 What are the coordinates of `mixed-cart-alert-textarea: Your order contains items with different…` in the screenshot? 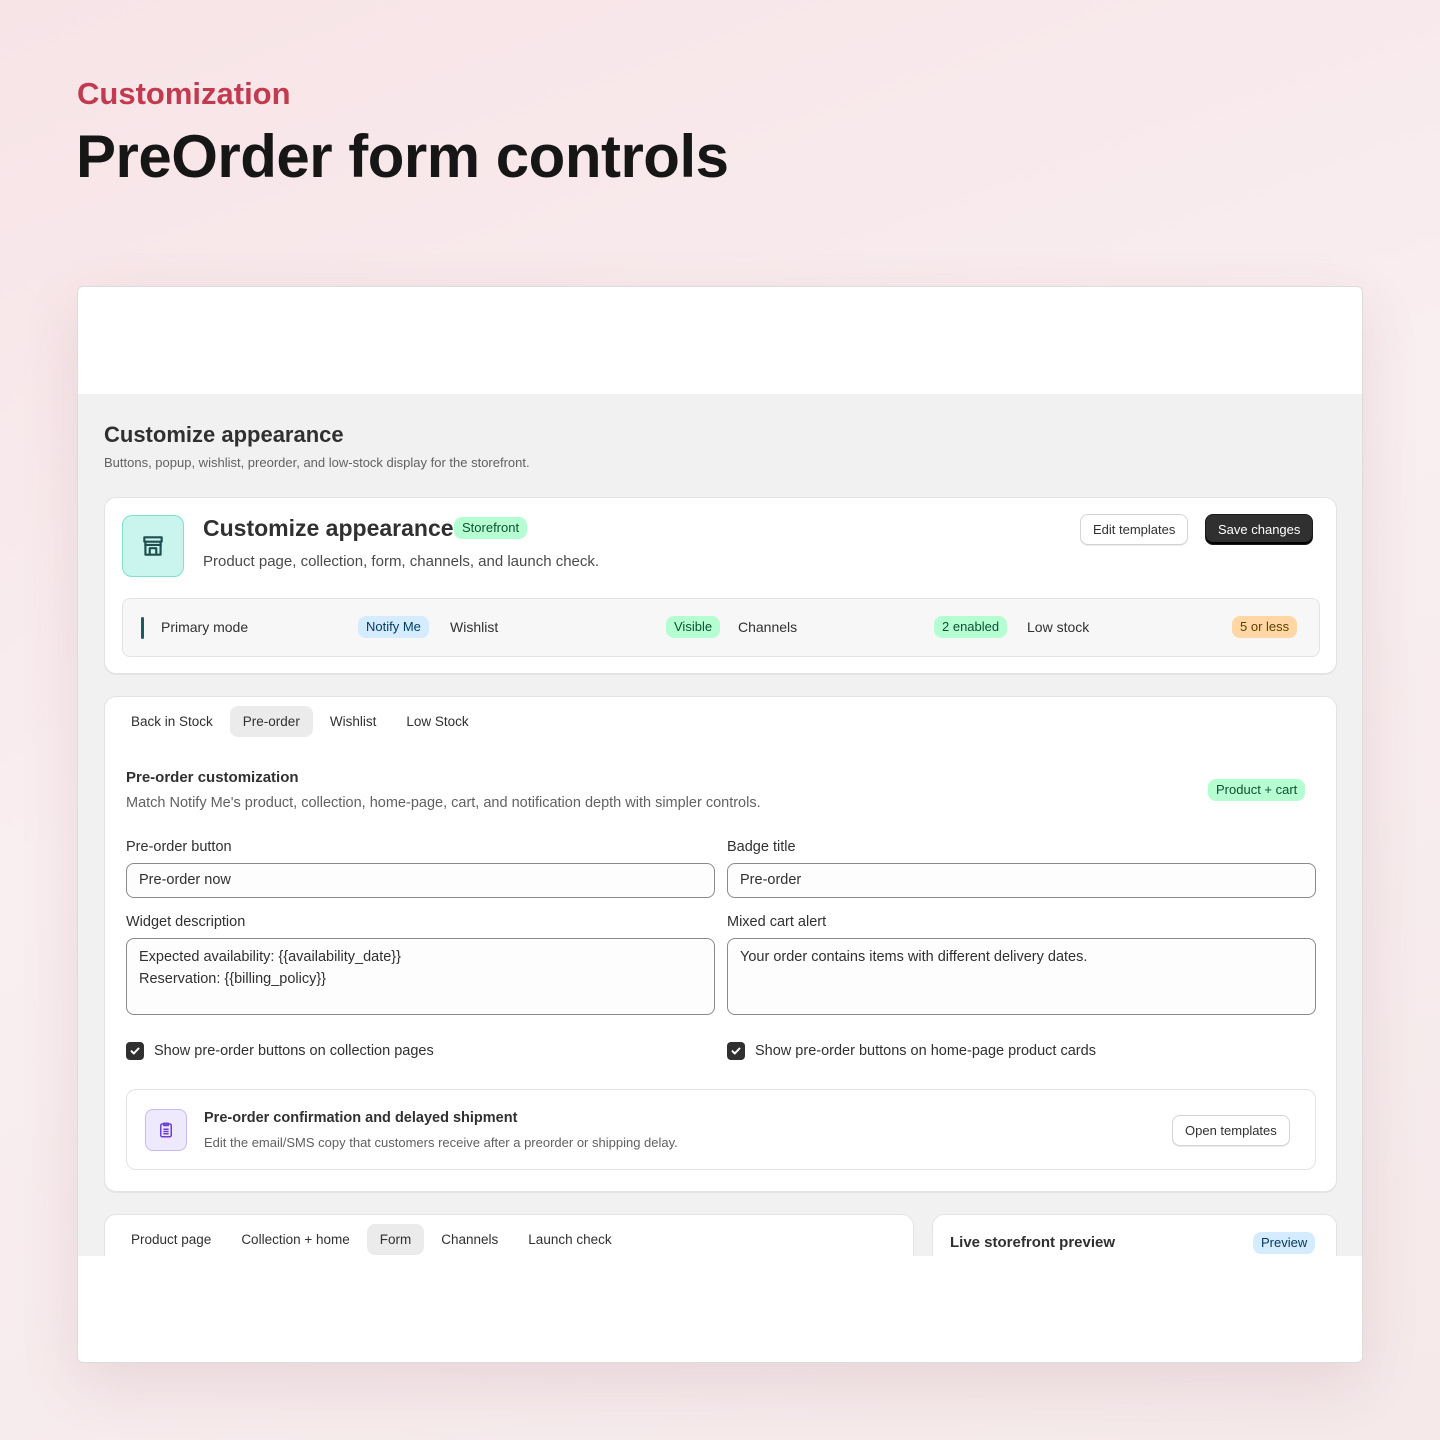 It's located at (1021, 976).